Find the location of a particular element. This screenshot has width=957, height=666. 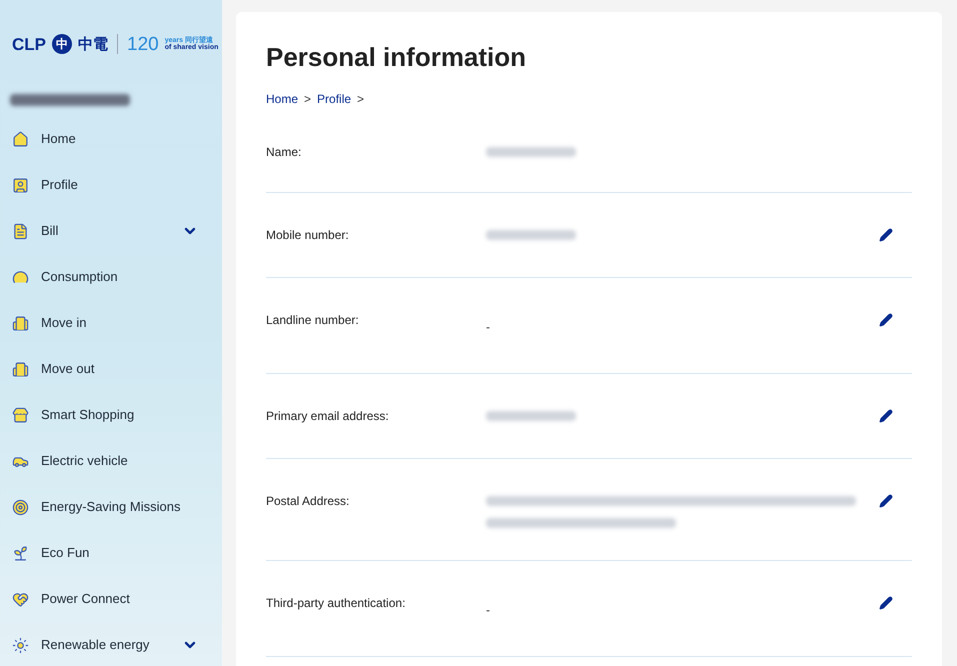

sidebar-item: Home is located at coordinates (111, 139).